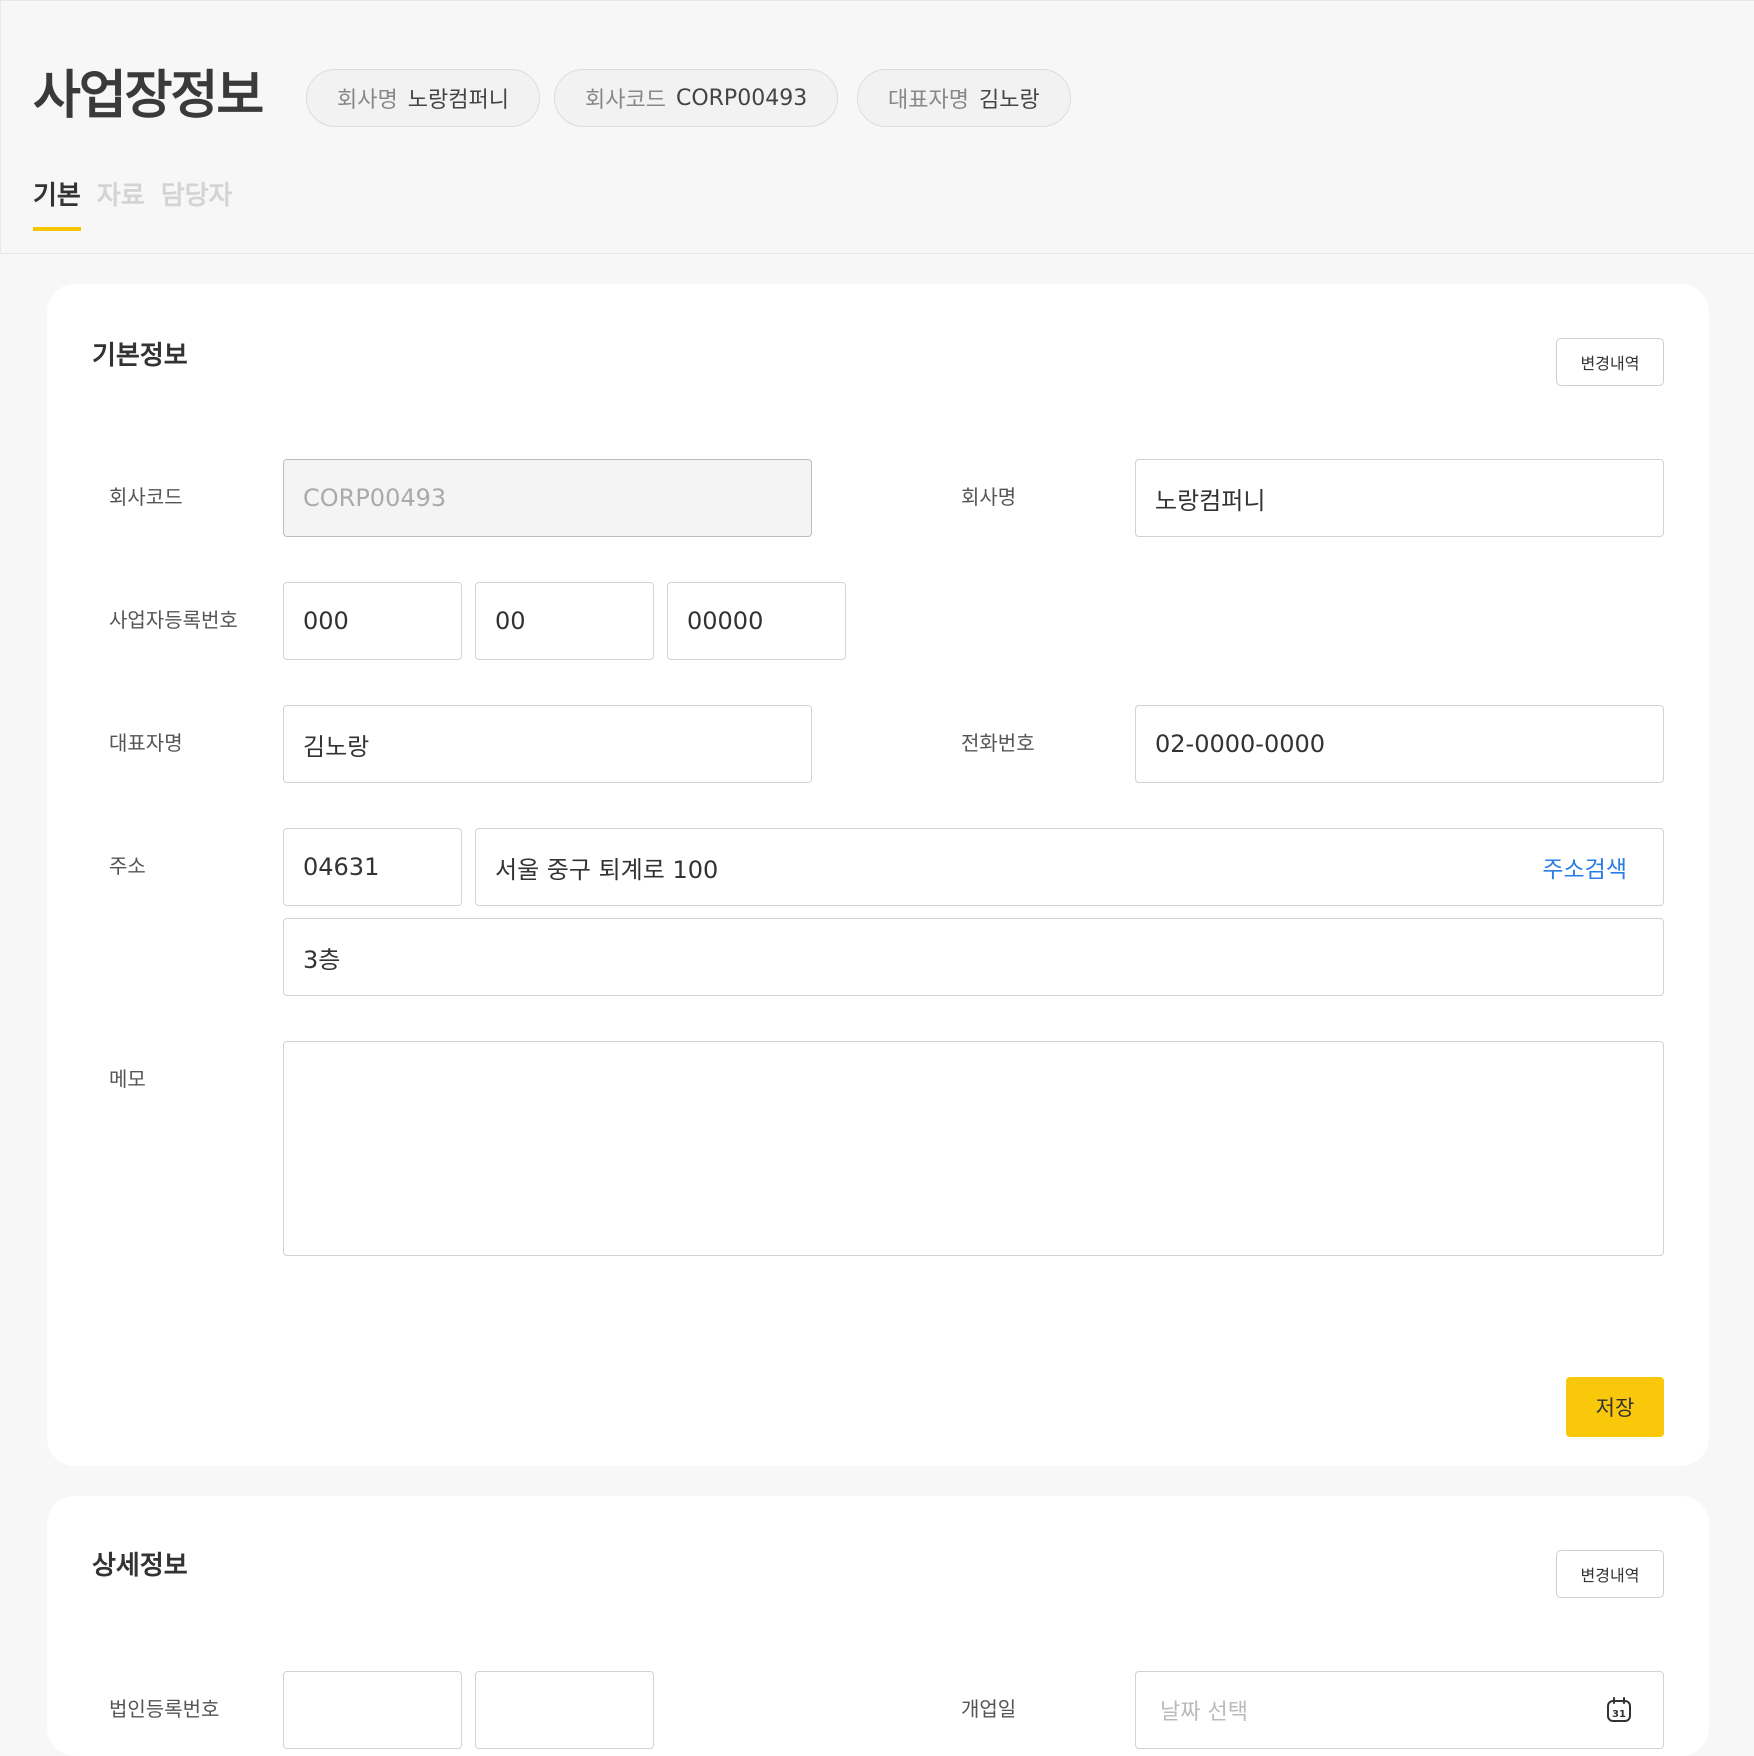  I want to click on bizno-part3-input, so click(756, 621).